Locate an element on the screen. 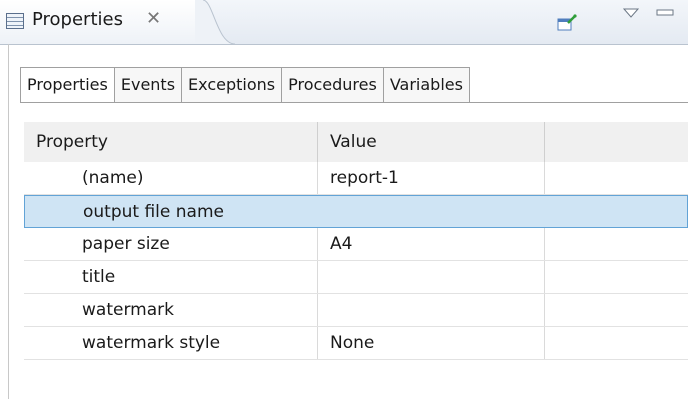 The height and width of the screenshot is (399, 688). column-header-value: Value is located at coordinates (430, 142).